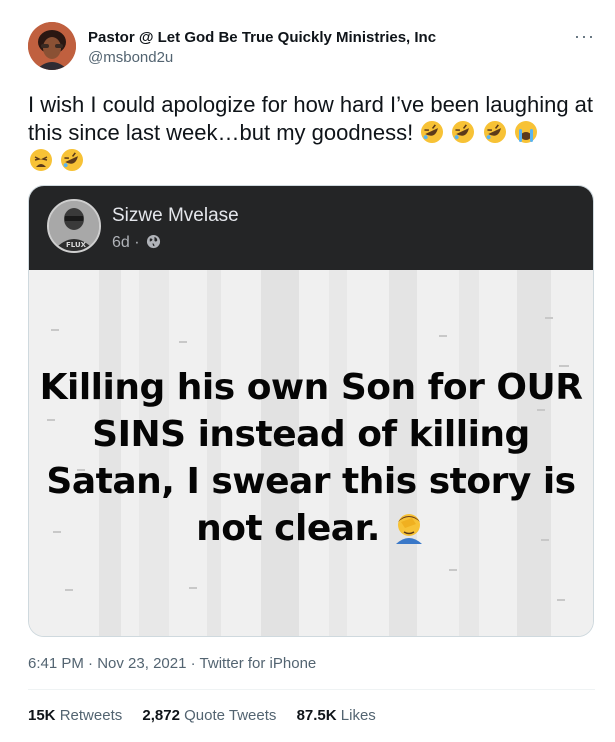  I want to click on retweets-label: Retweets, so click(91, 715).